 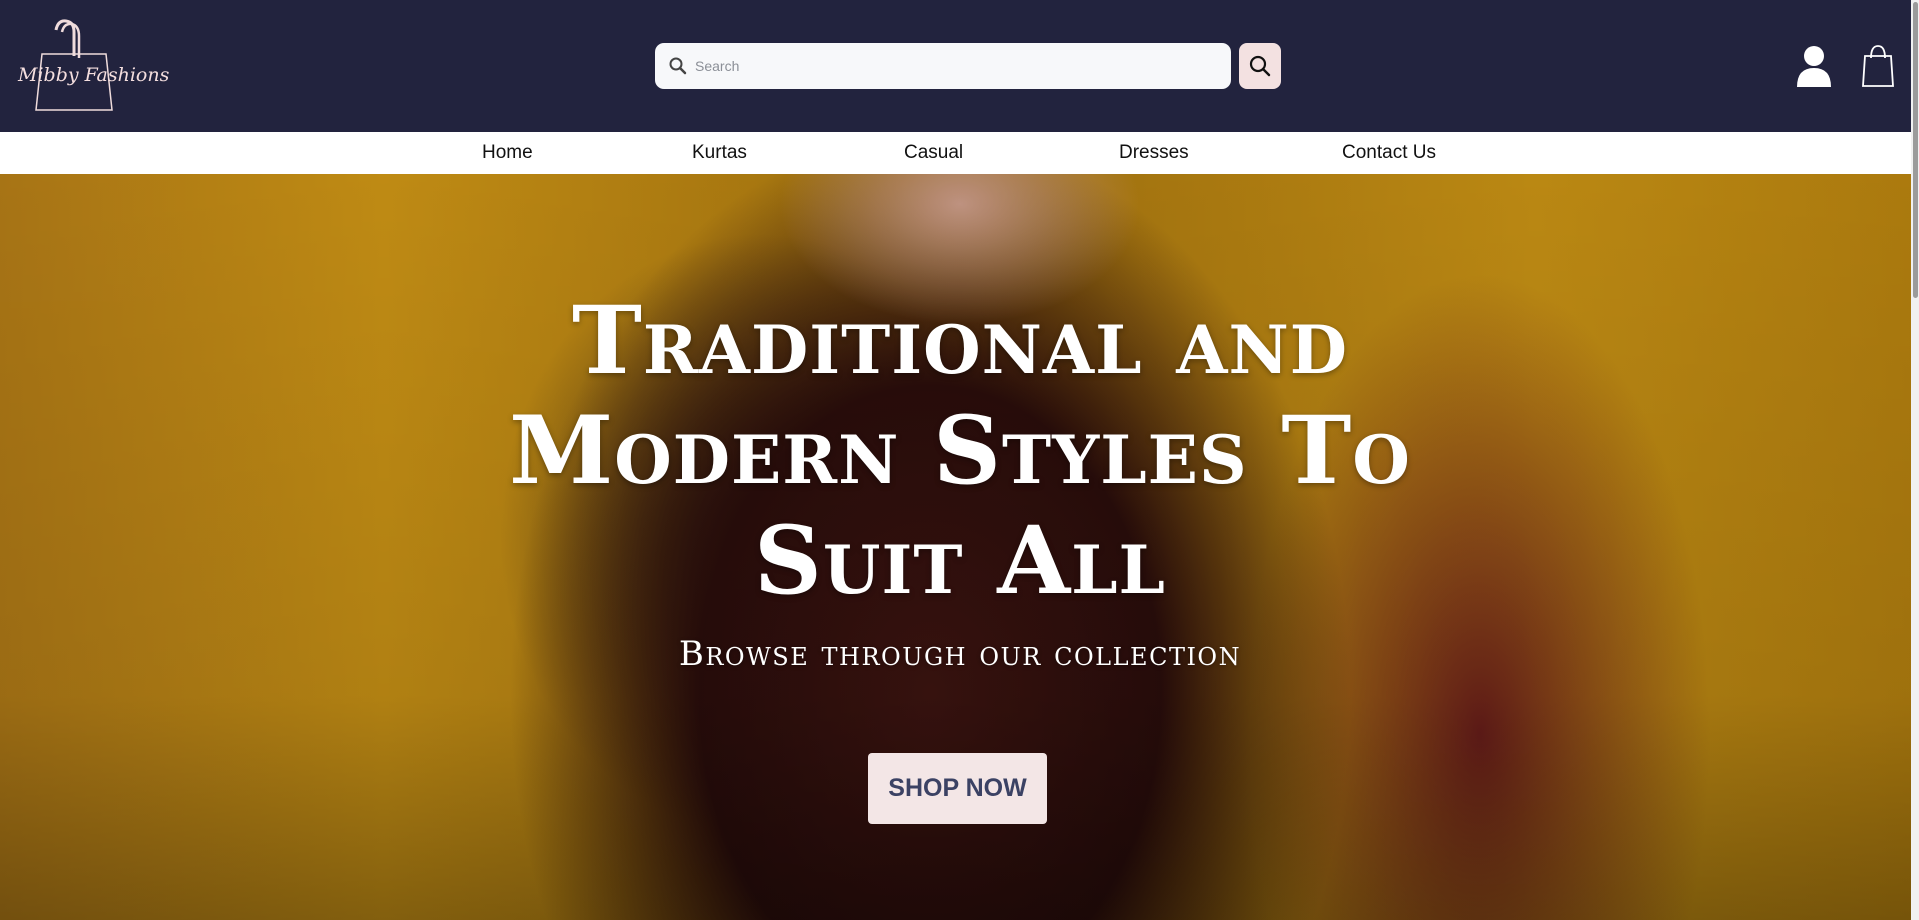 I want to click on main-nav: Home Kurtas Casual Dresses Contact Us, so click(x=959, y=153).